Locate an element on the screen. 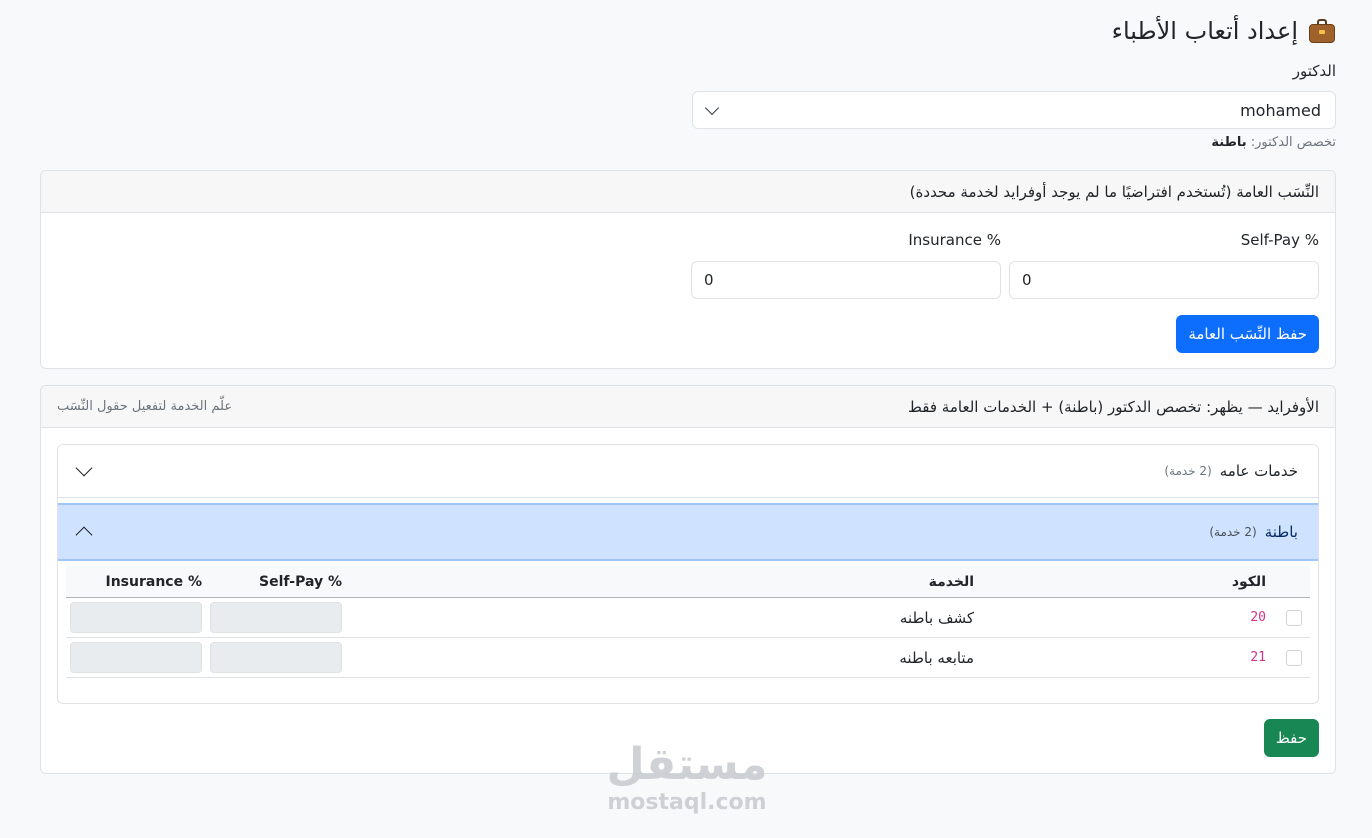 Image resolution: width=1372 pixels, height=838 pixels. accordion-title: خدمات عامه (2 خدمة) is located at coordinates (1231, 471).